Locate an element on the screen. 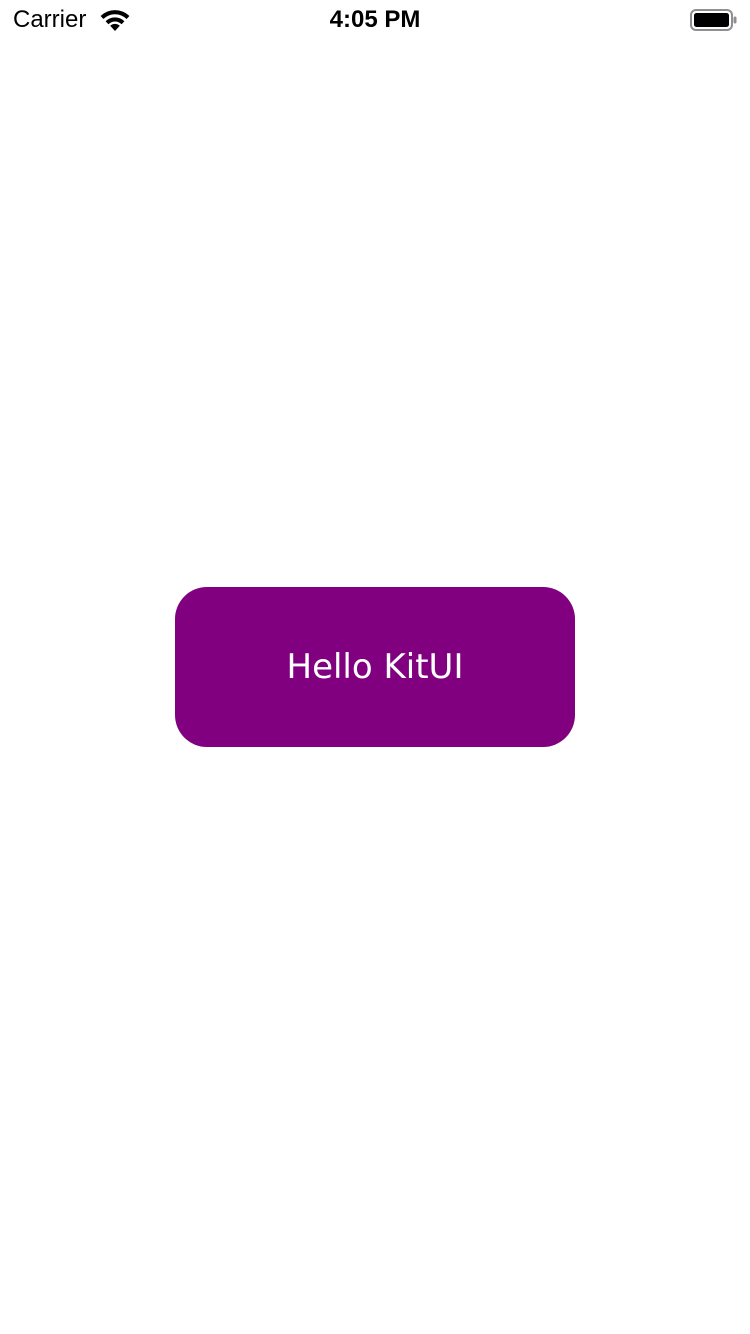 The height and width of the screenshot is (1334, 750). hello-button: Hello KitUI is located at coordinates (375, 667).